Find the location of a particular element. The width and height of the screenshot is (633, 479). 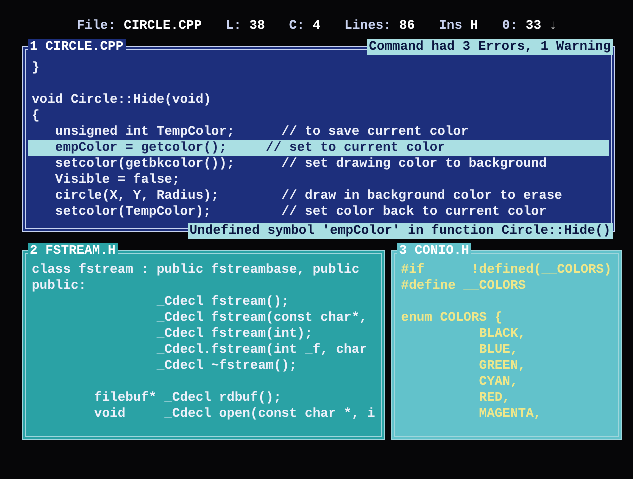

code-line: BLACK, is located at coordinates (502, 334).